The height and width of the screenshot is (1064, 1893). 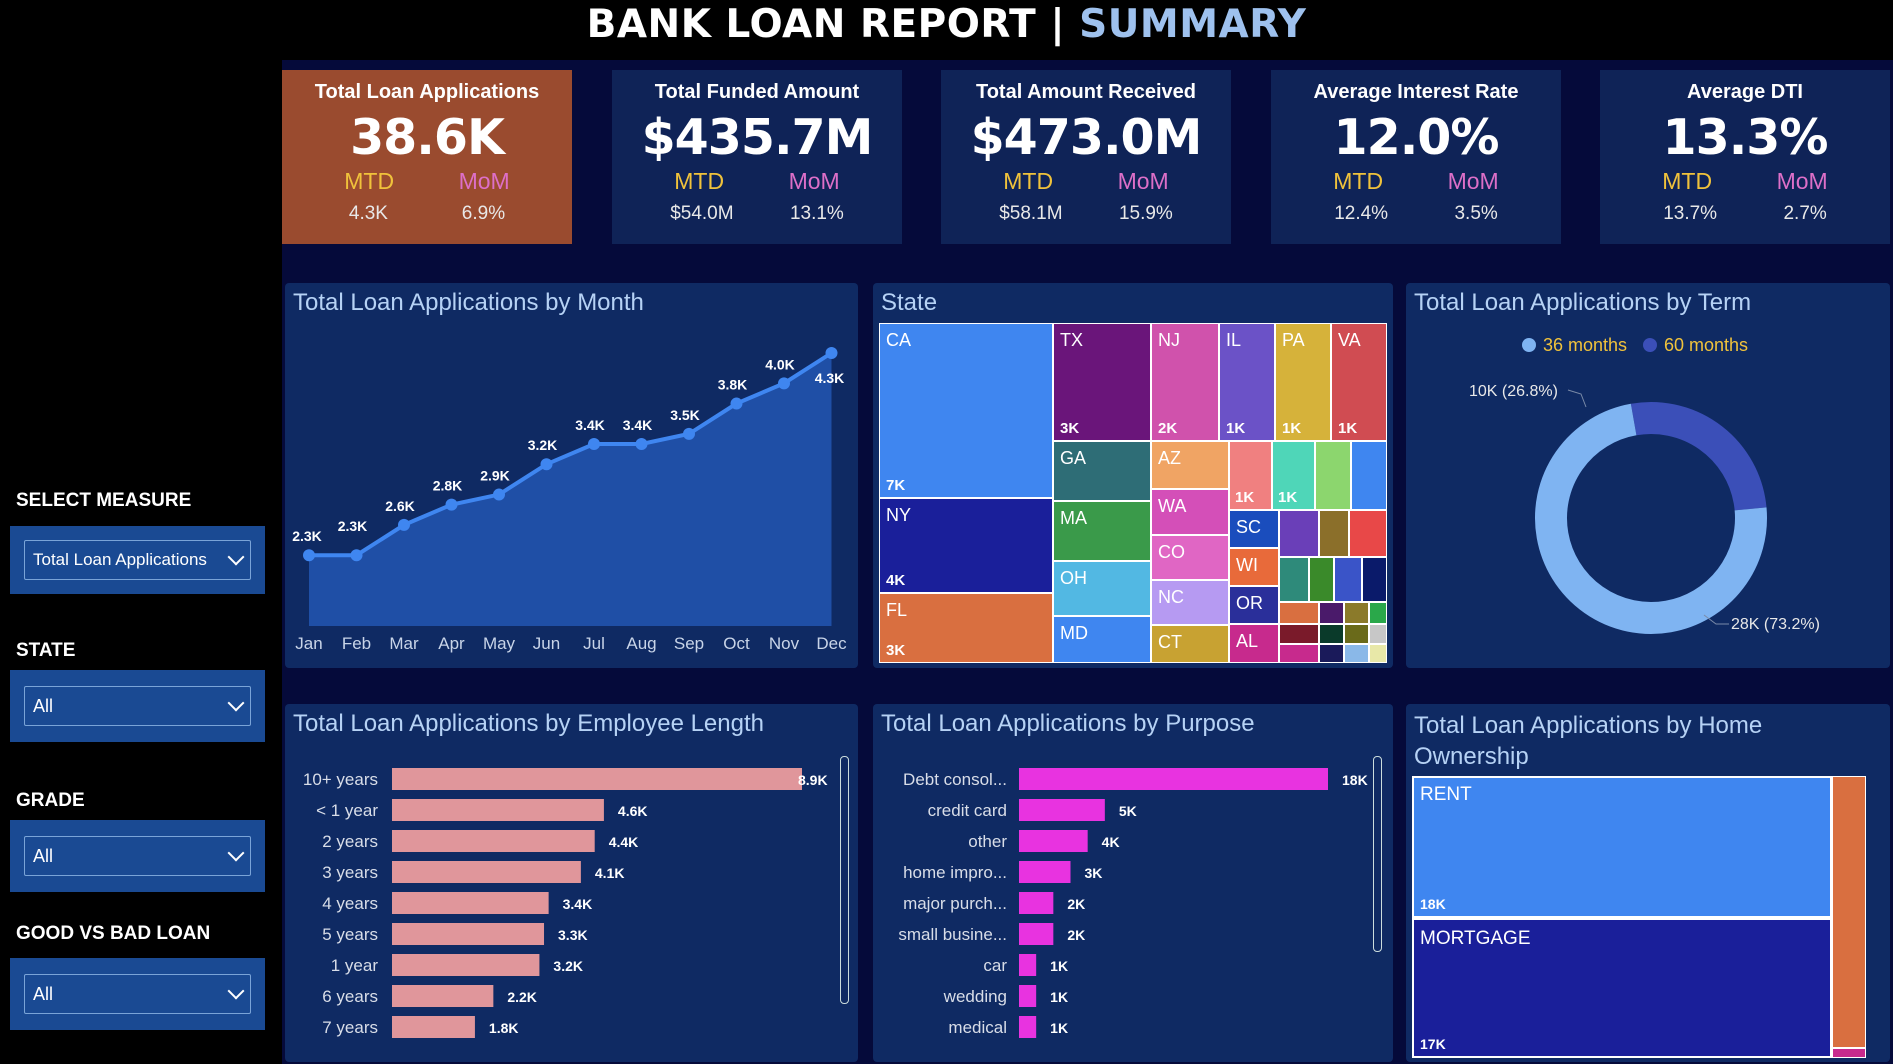 I want to click on treemap-tile-ny: NY 4K, so click(x=966, y=545).